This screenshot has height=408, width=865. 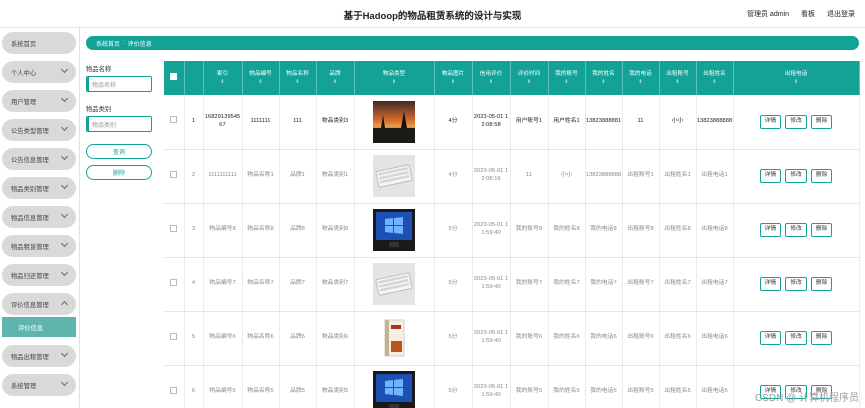 What do you see at coordinates (335, 78) in the screenshot?
I see `column-header: 品牌 ⇕` at bounding box center [335, 78].